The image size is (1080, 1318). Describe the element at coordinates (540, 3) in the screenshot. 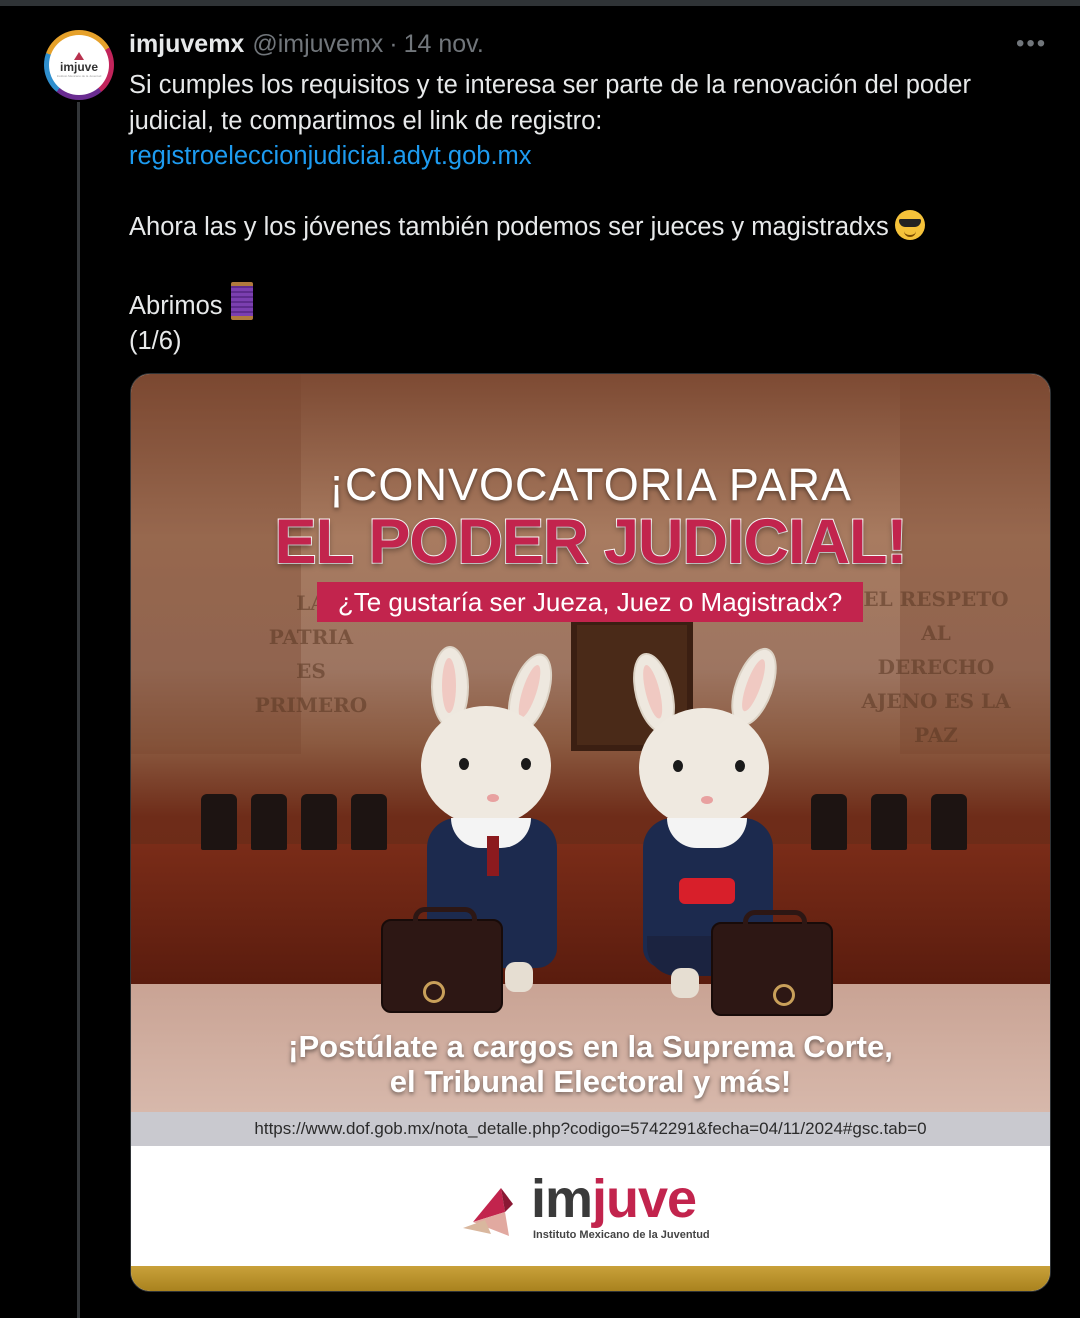

I see `top-divider` at that location.